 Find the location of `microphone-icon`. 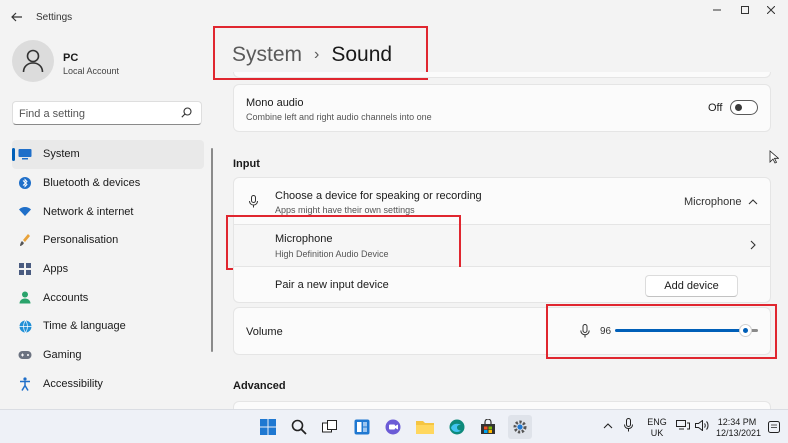

microphone-icon is located at coordinates (253, 203).